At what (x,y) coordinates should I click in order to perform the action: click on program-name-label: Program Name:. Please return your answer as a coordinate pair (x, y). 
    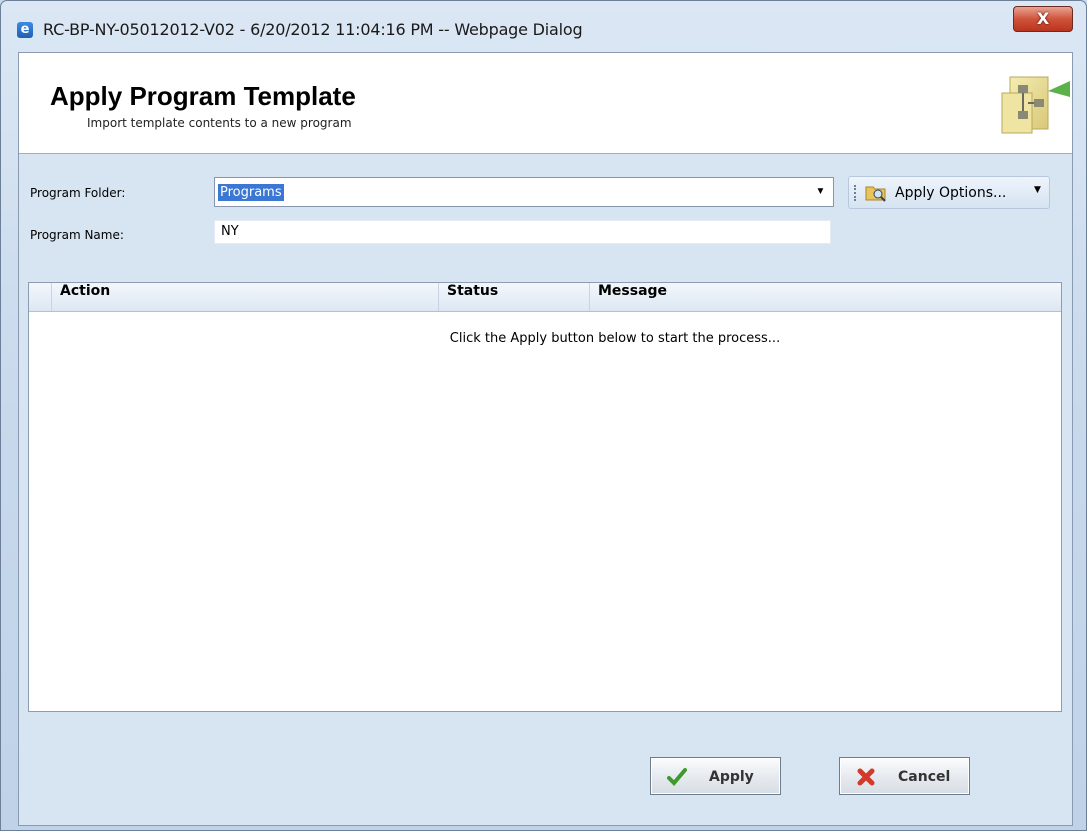
    Looking at the image, I should click on (77, 235).